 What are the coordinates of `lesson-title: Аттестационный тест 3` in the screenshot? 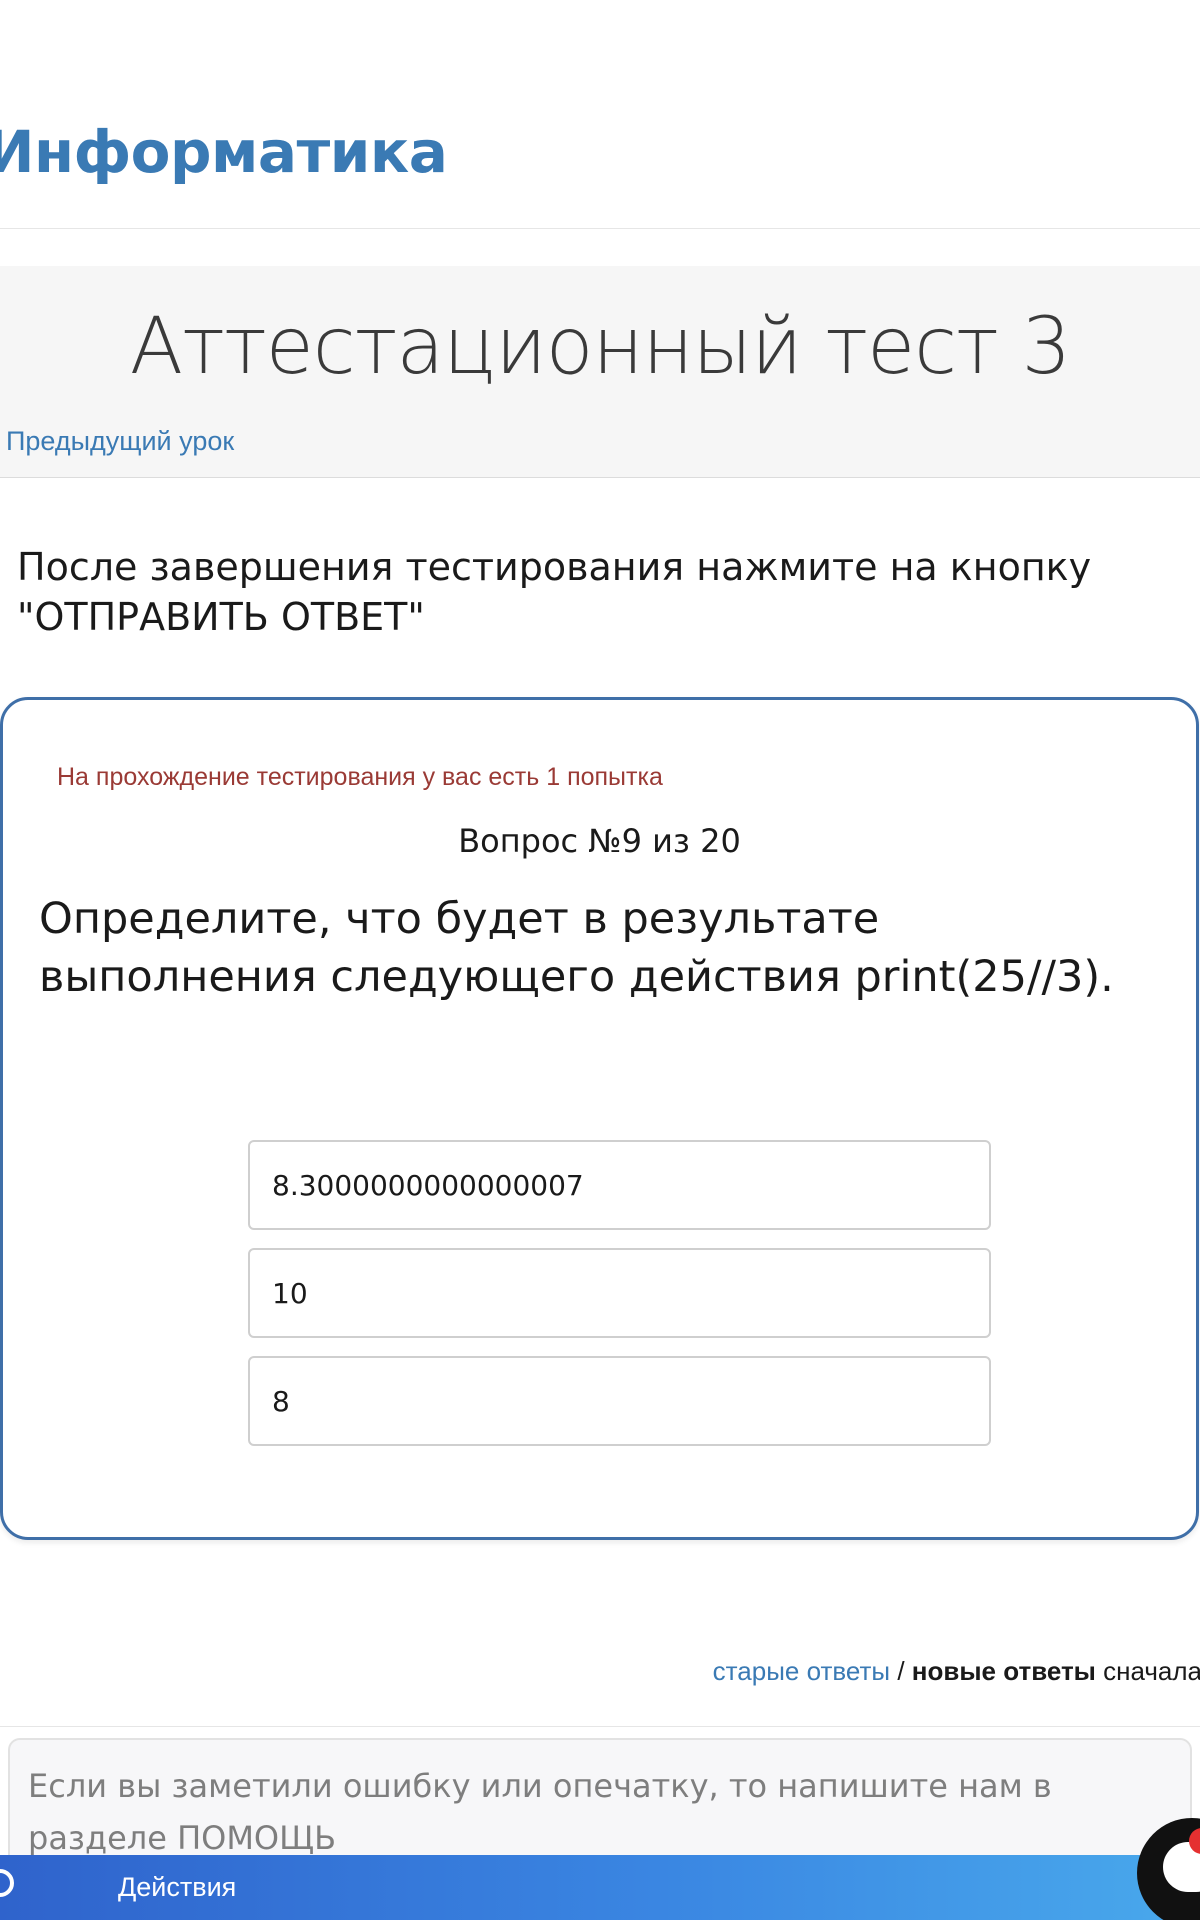 It's located at (600, 347).